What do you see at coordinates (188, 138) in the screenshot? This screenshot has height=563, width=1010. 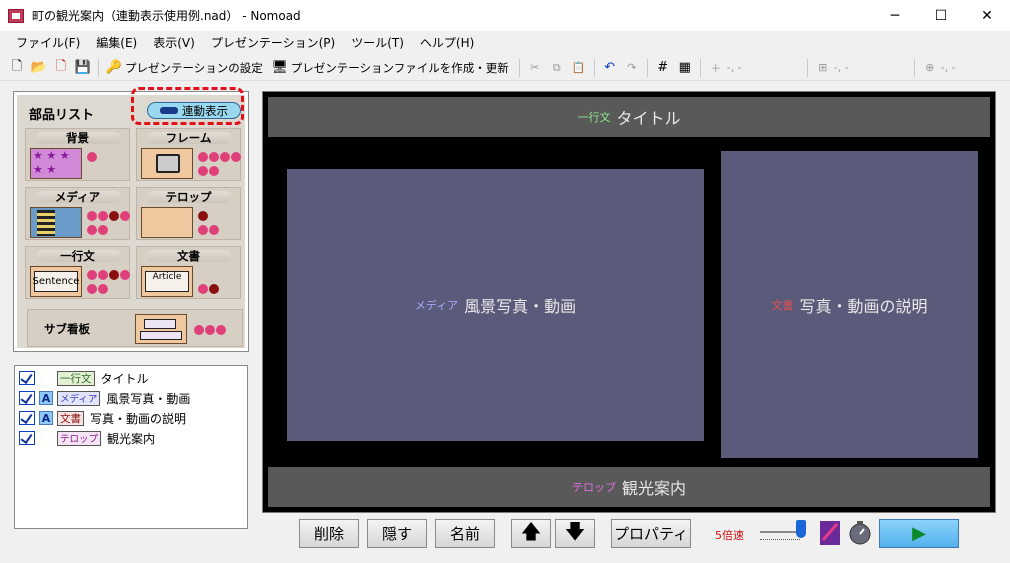 I see `part-label: フレーム` at bounding box center [188, 138].